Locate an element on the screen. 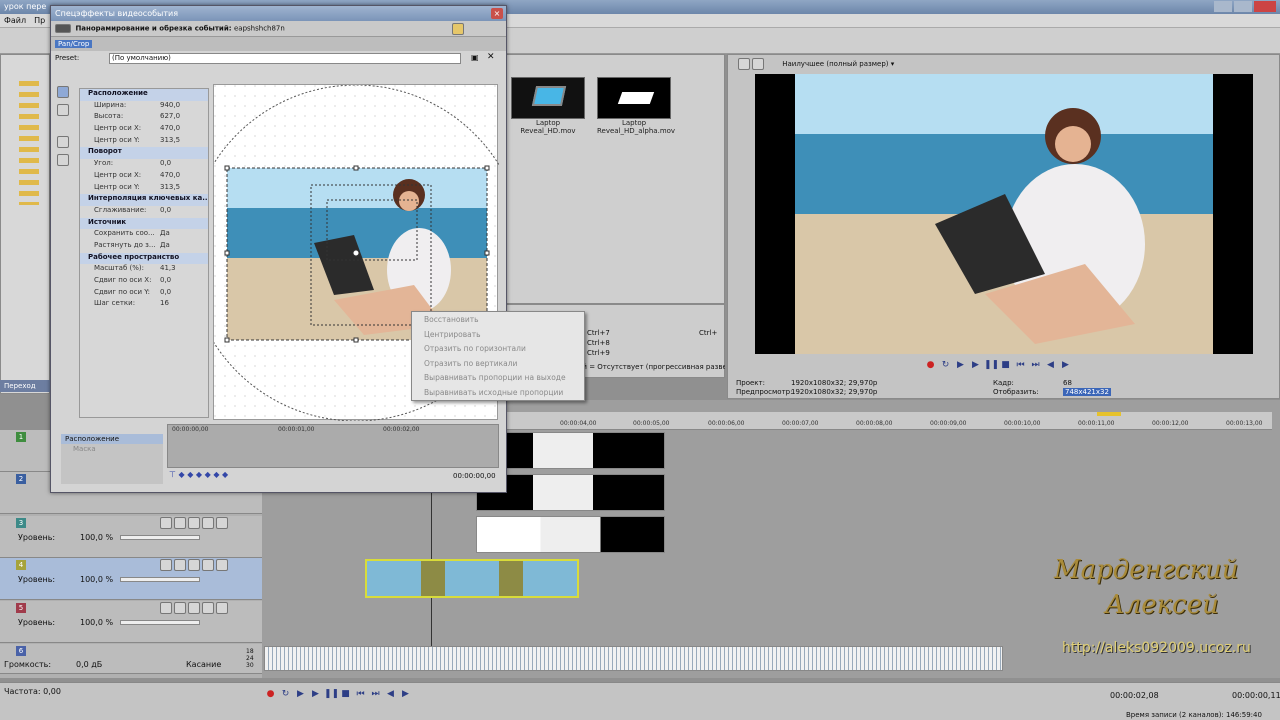  menu-item-restore: Восстановить is located at coordinates (498, 319).